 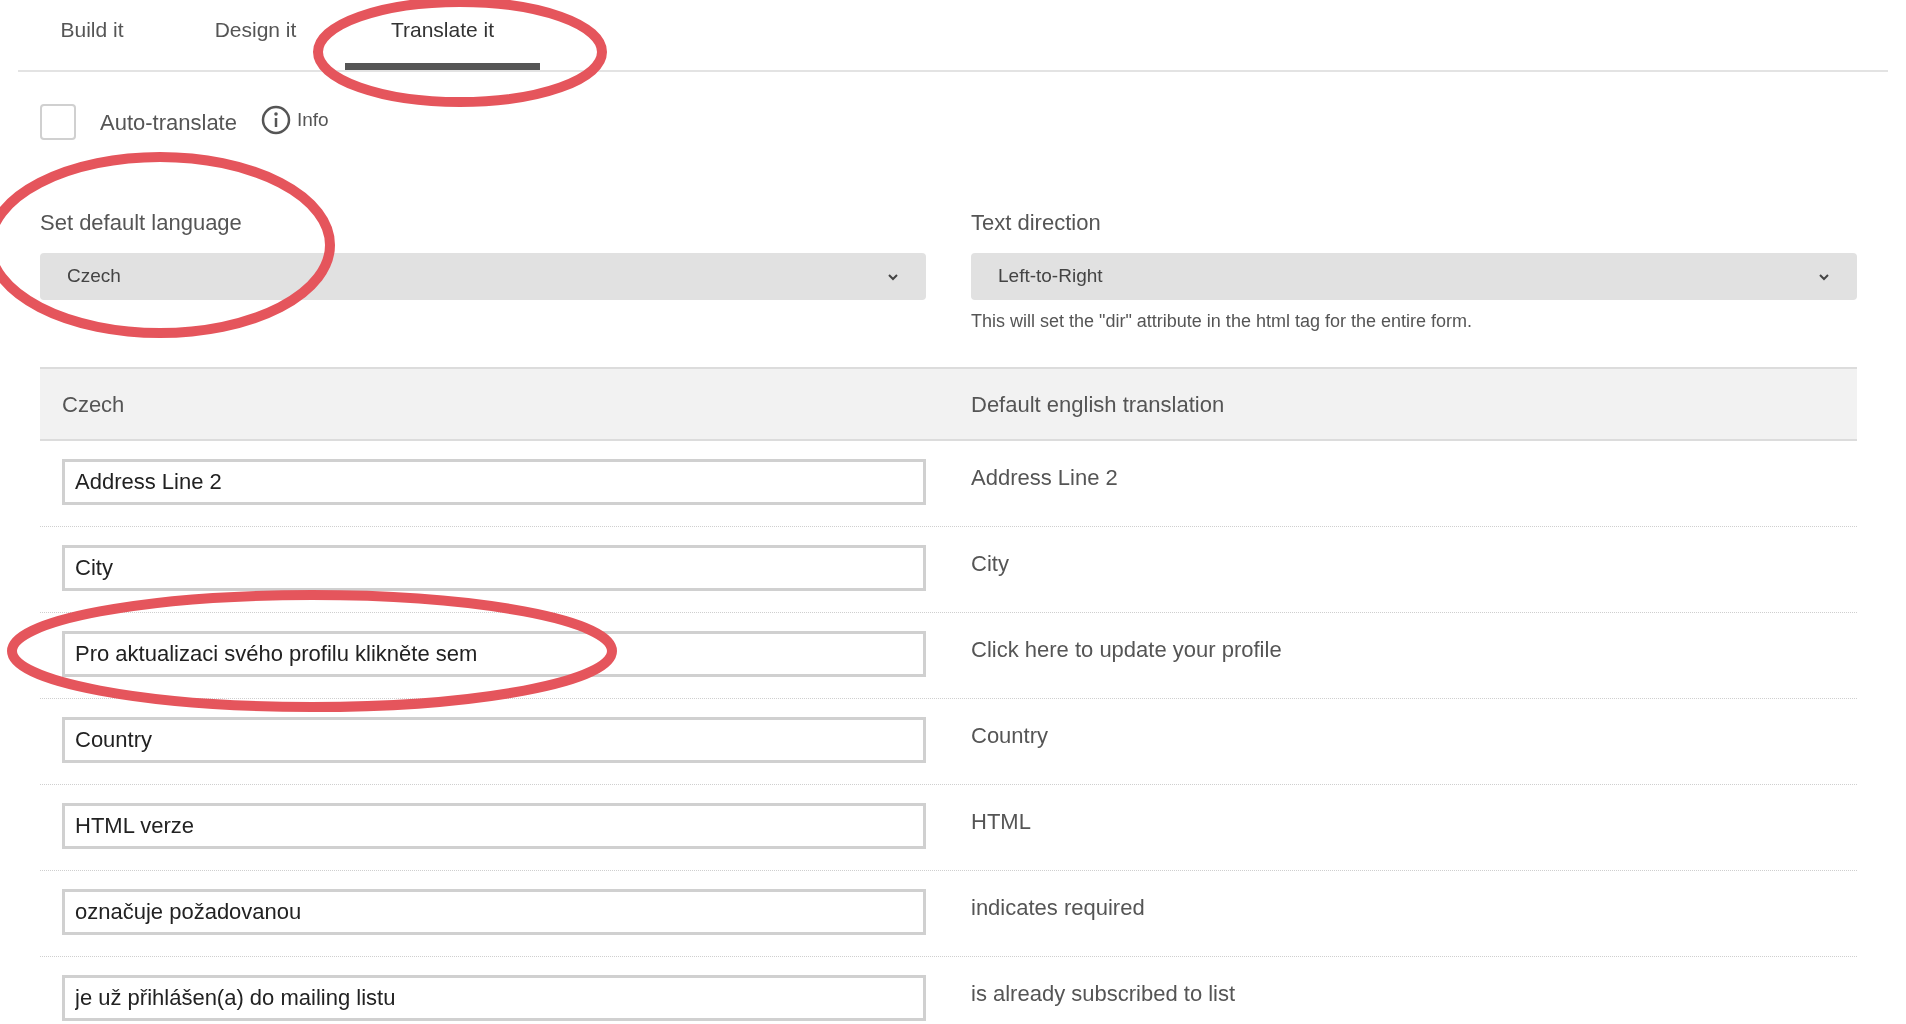 I want to click on checkbox, so click(x=58, y=122).